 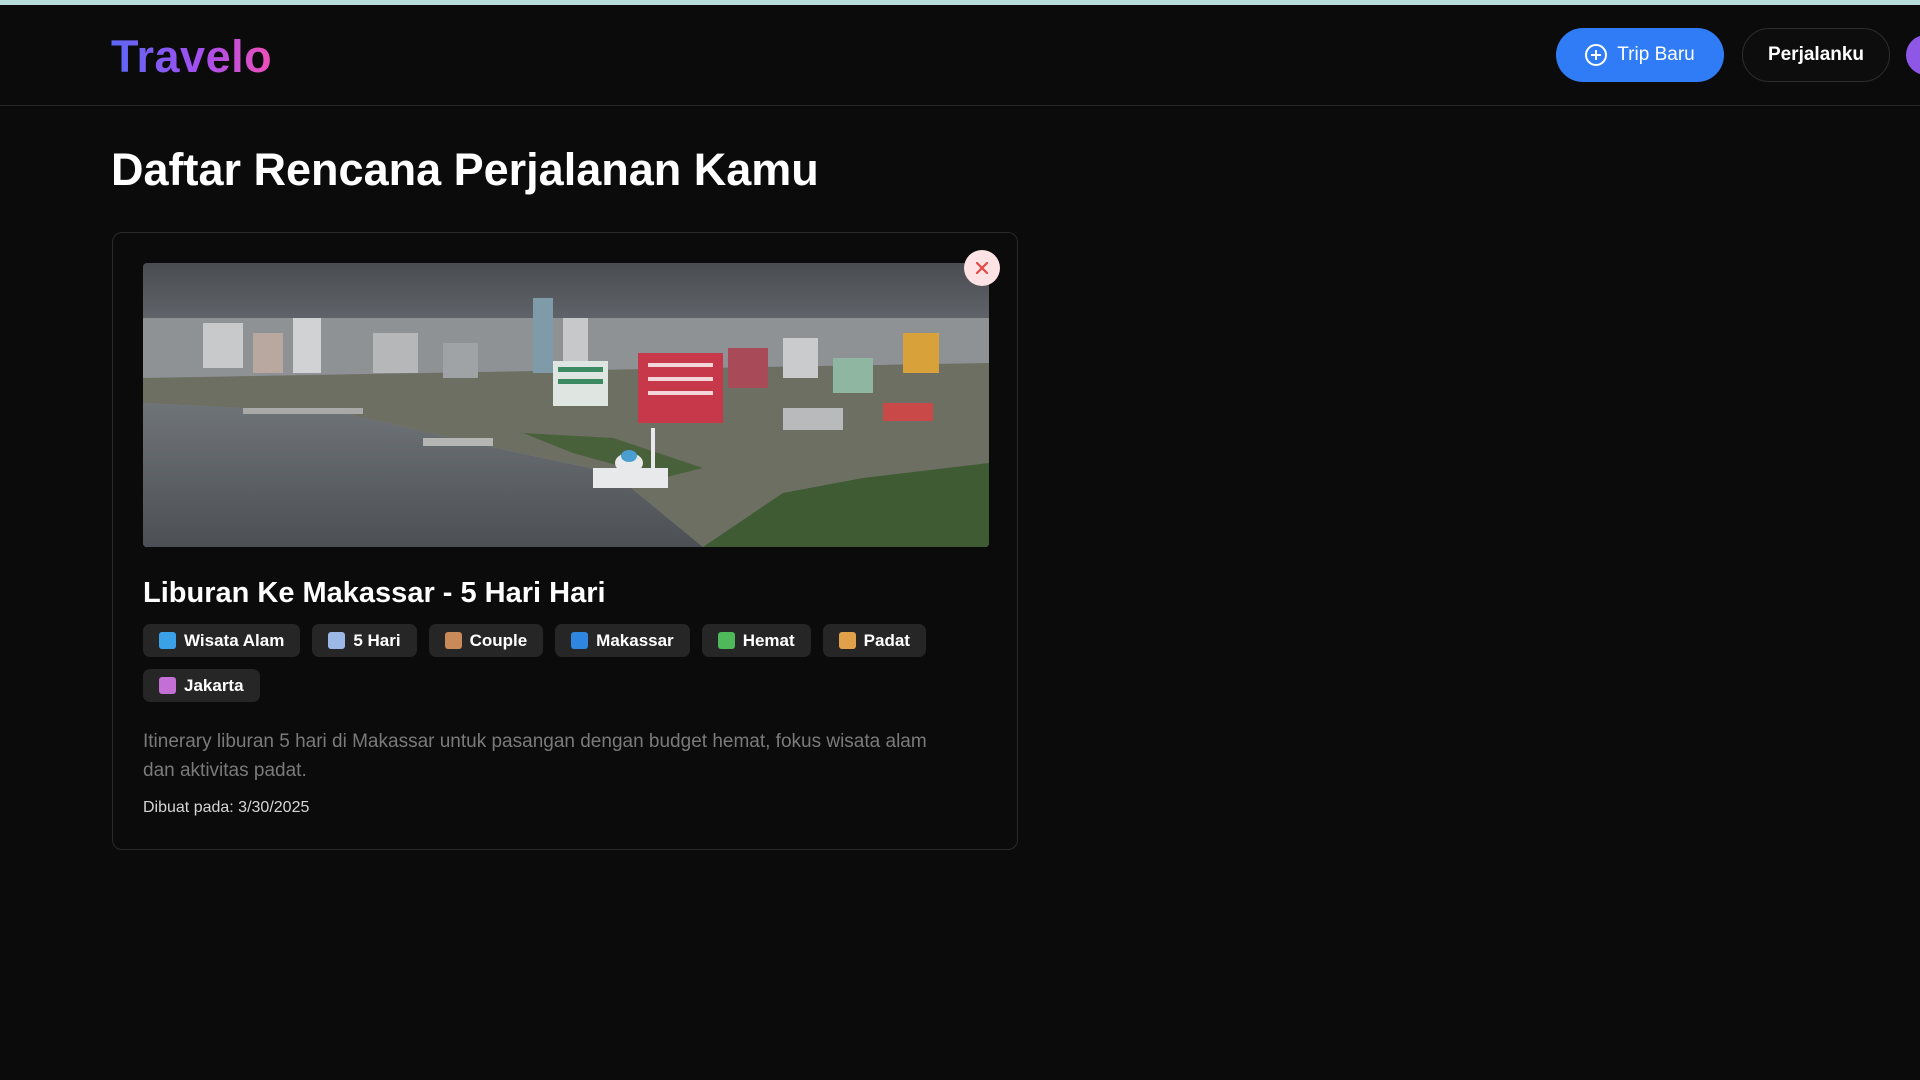 What do you see at coordinates (635, 640) in the screenshot?
I see `tag-label: Makassar` at bounding box center [635, 640].